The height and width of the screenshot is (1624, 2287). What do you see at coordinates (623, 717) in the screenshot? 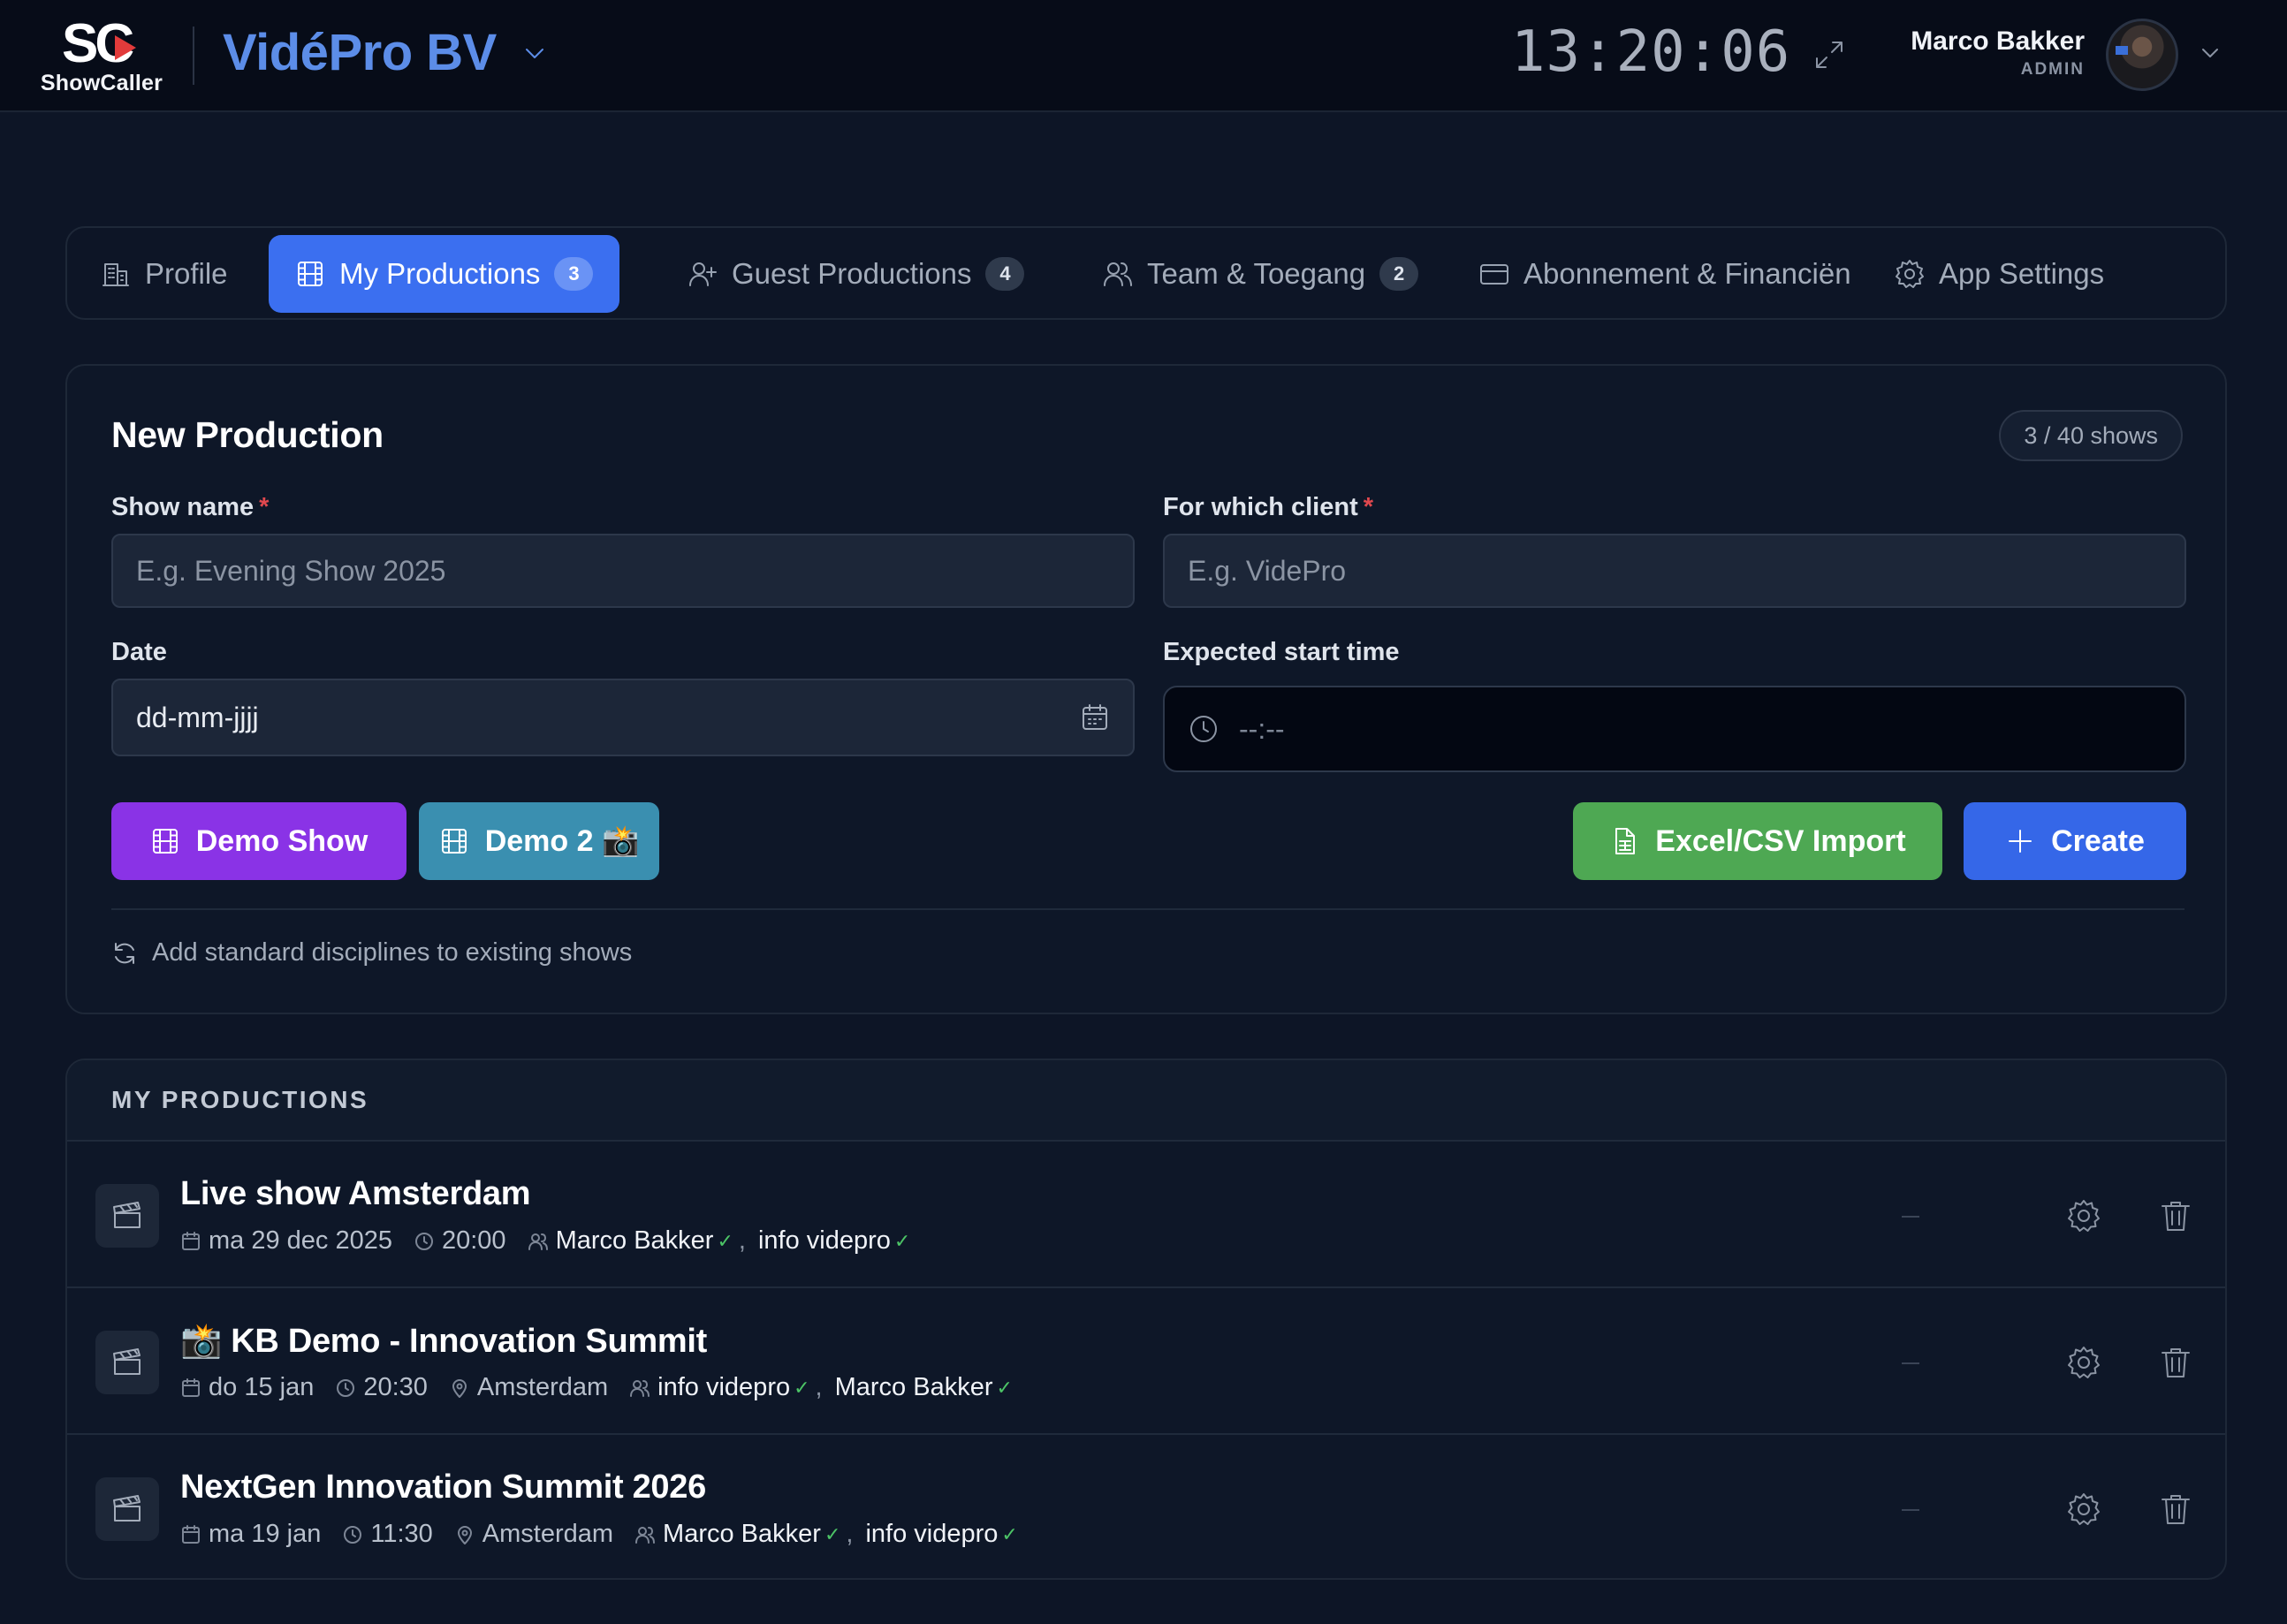
I see `date-input: dd-mm-jjjj` at bounding box center [623, 717].